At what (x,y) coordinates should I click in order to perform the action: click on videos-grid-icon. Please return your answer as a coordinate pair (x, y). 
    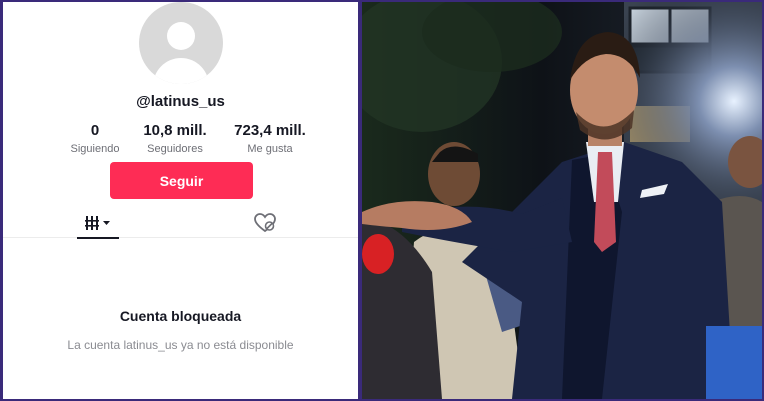
    Looking at the image, I should click on (97, 223).